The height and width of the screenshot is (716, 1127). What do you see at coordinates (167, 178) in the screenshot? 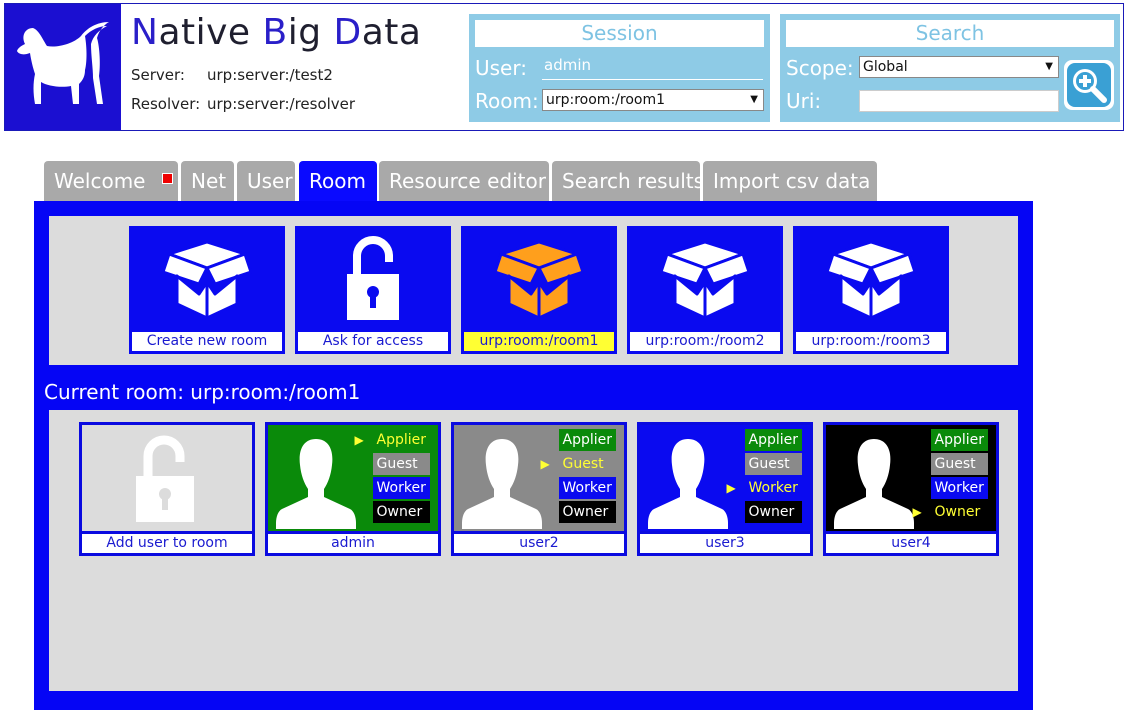
I see `notification-badge` at bounding box center [167, 178].